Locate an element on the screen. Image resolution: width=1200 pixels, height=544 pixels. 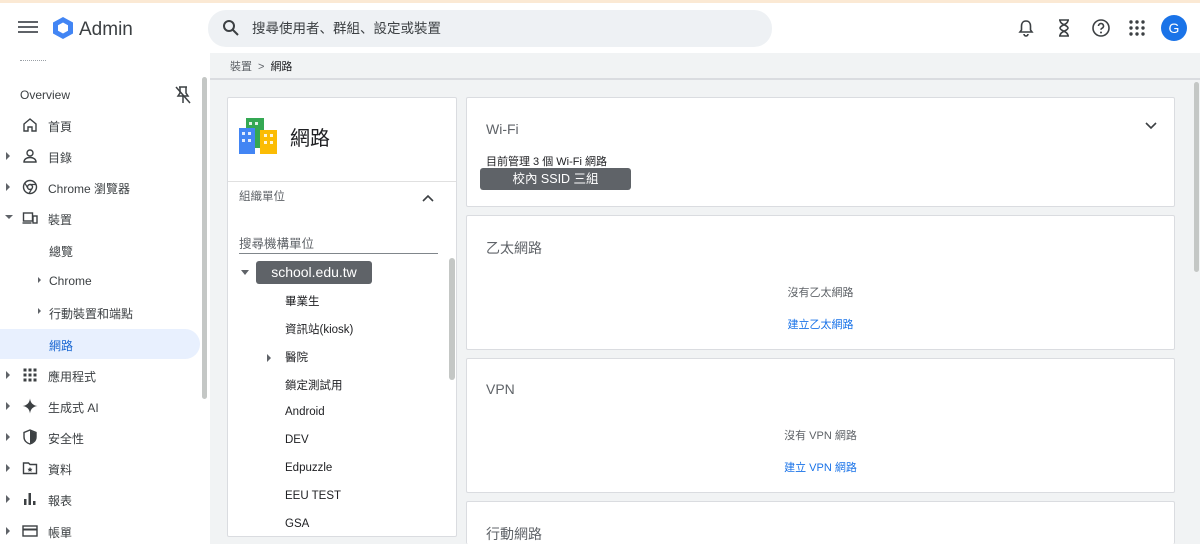
sidebar-item-generative-ai: 生成式 AI is located at coordinates (100, 406).